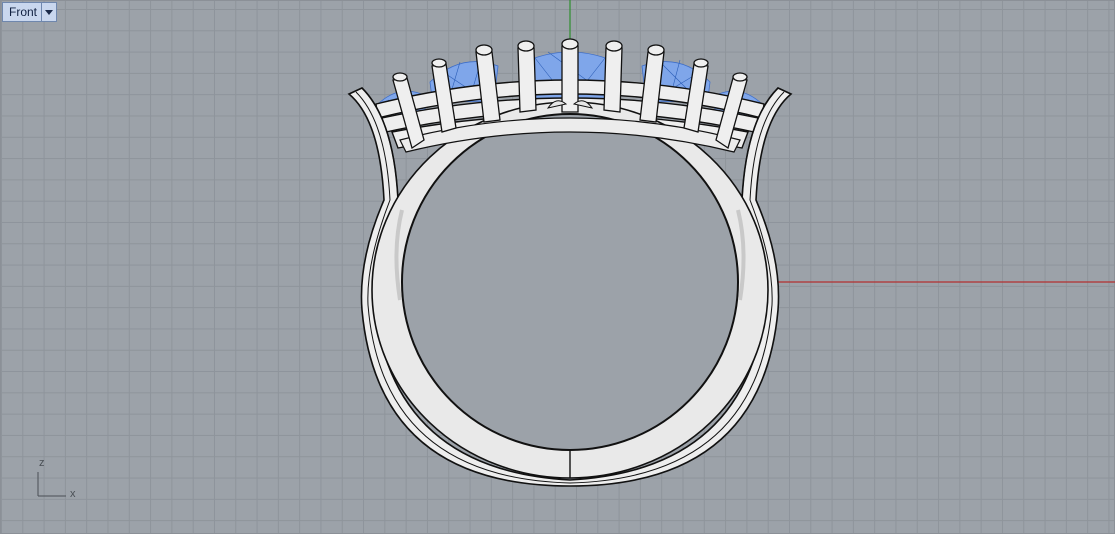 This screenshot has height=534, width=1115. I want to click on gizmo-z-label: z, so click(42, 463).